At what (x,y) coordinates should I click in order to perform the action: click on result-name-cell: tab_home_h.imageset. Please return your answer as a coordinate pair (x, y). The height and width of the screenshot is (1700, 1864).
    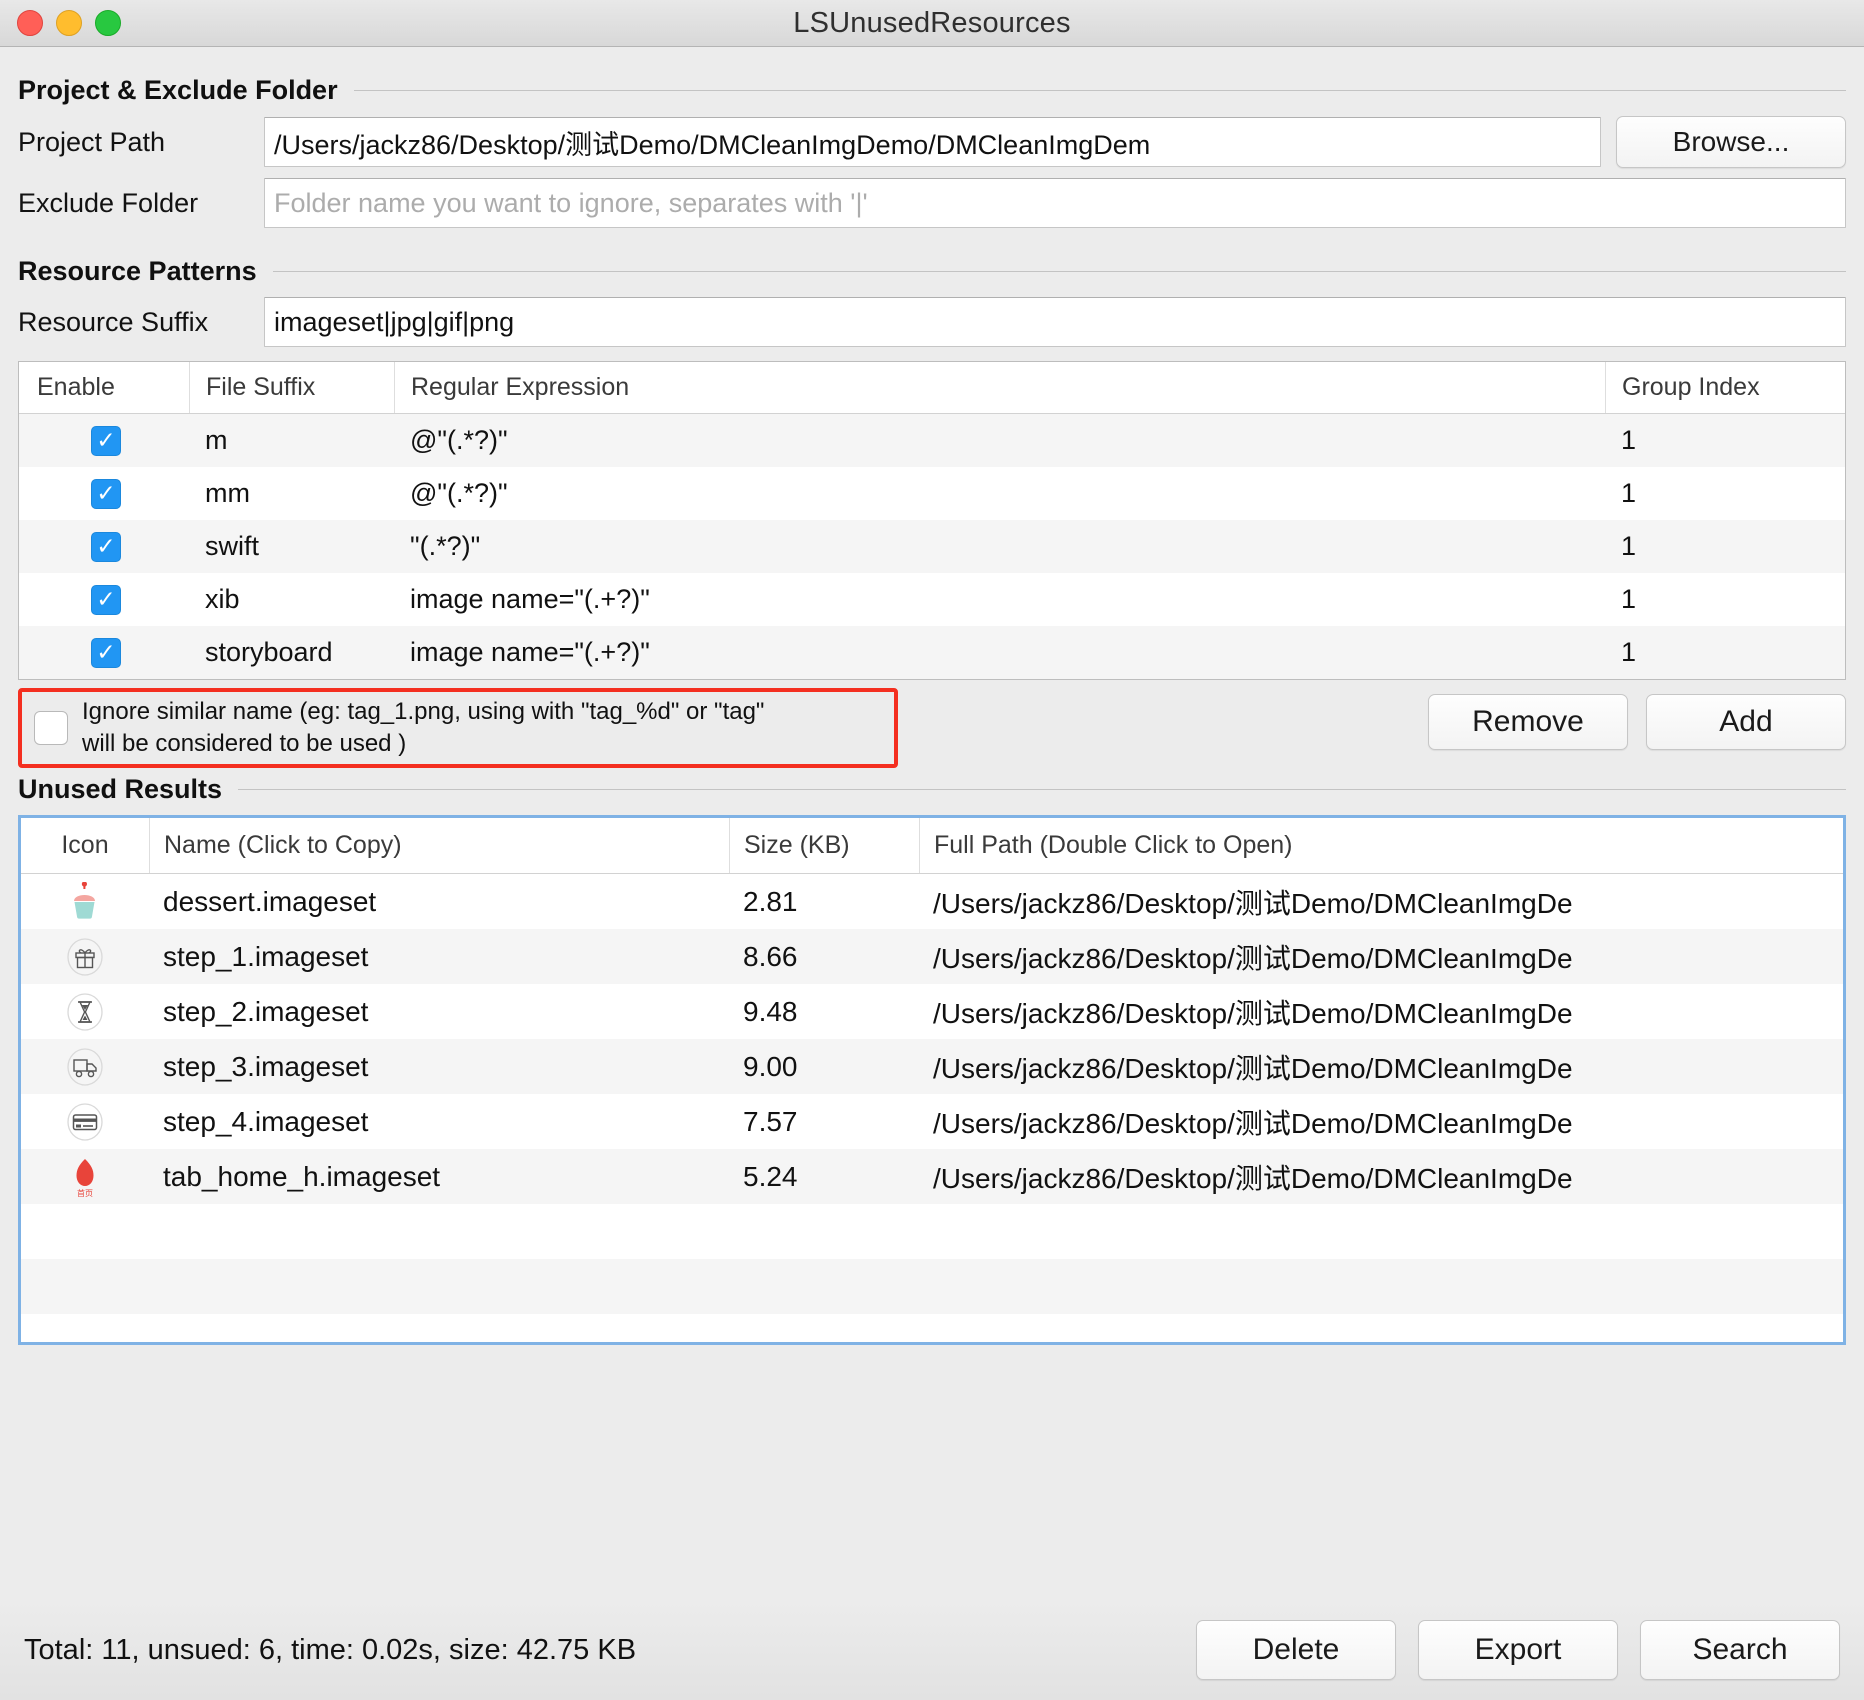
    Looking at the image, I should click on (439, 1177).